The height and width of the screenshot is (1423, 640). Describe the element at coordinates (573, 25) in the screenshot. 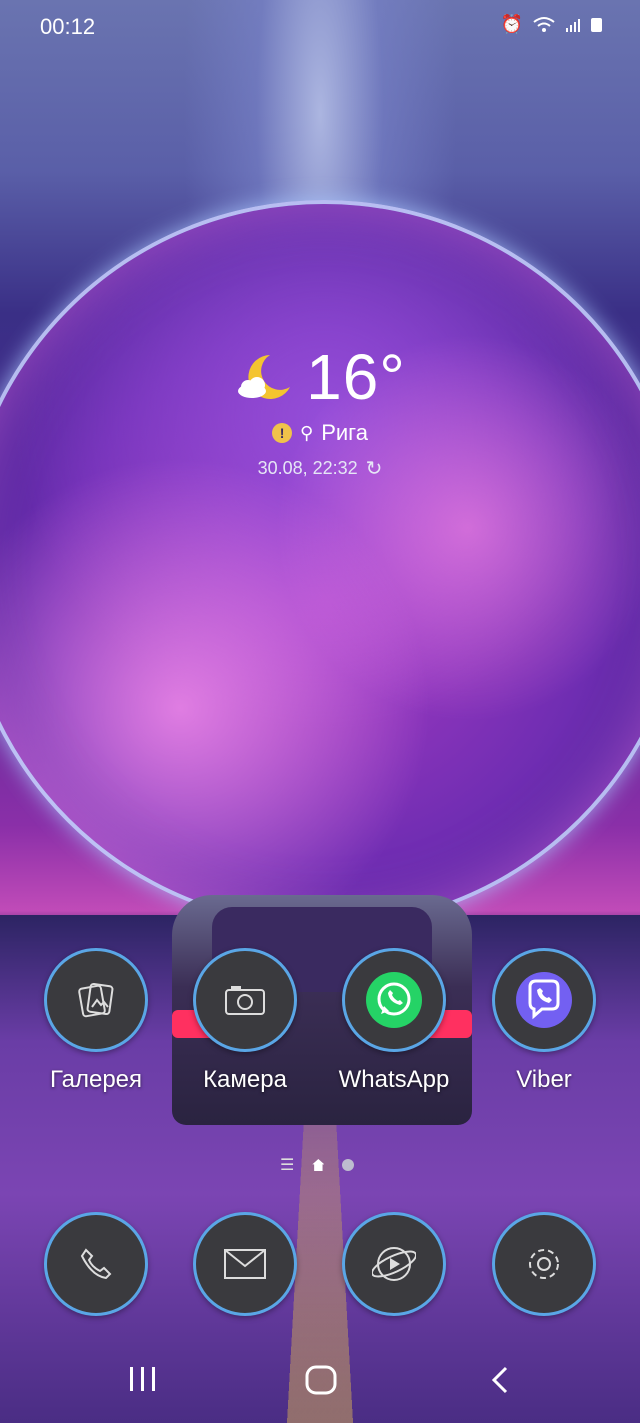

I see `signal-icon` at that location.